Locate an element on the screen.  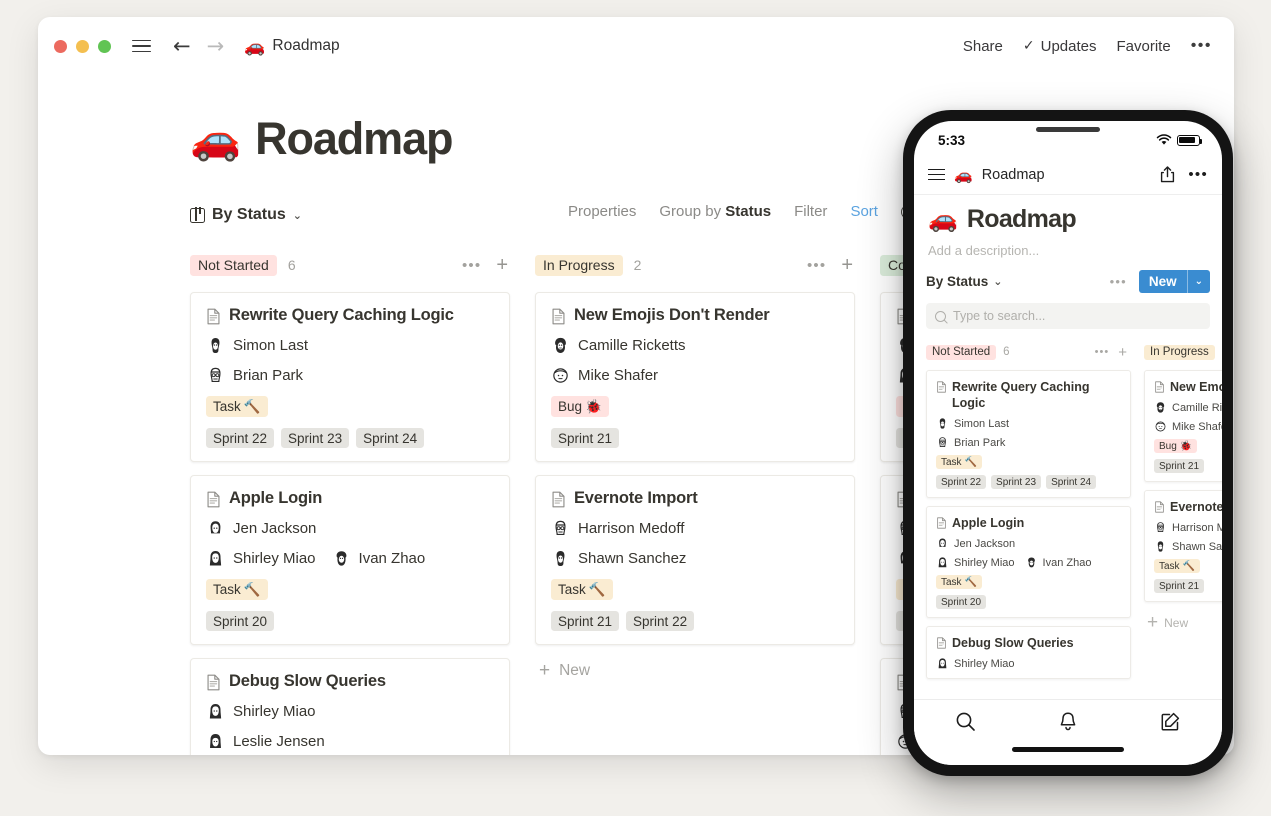
properties-button: Properties is located at coordinates (602, 211).